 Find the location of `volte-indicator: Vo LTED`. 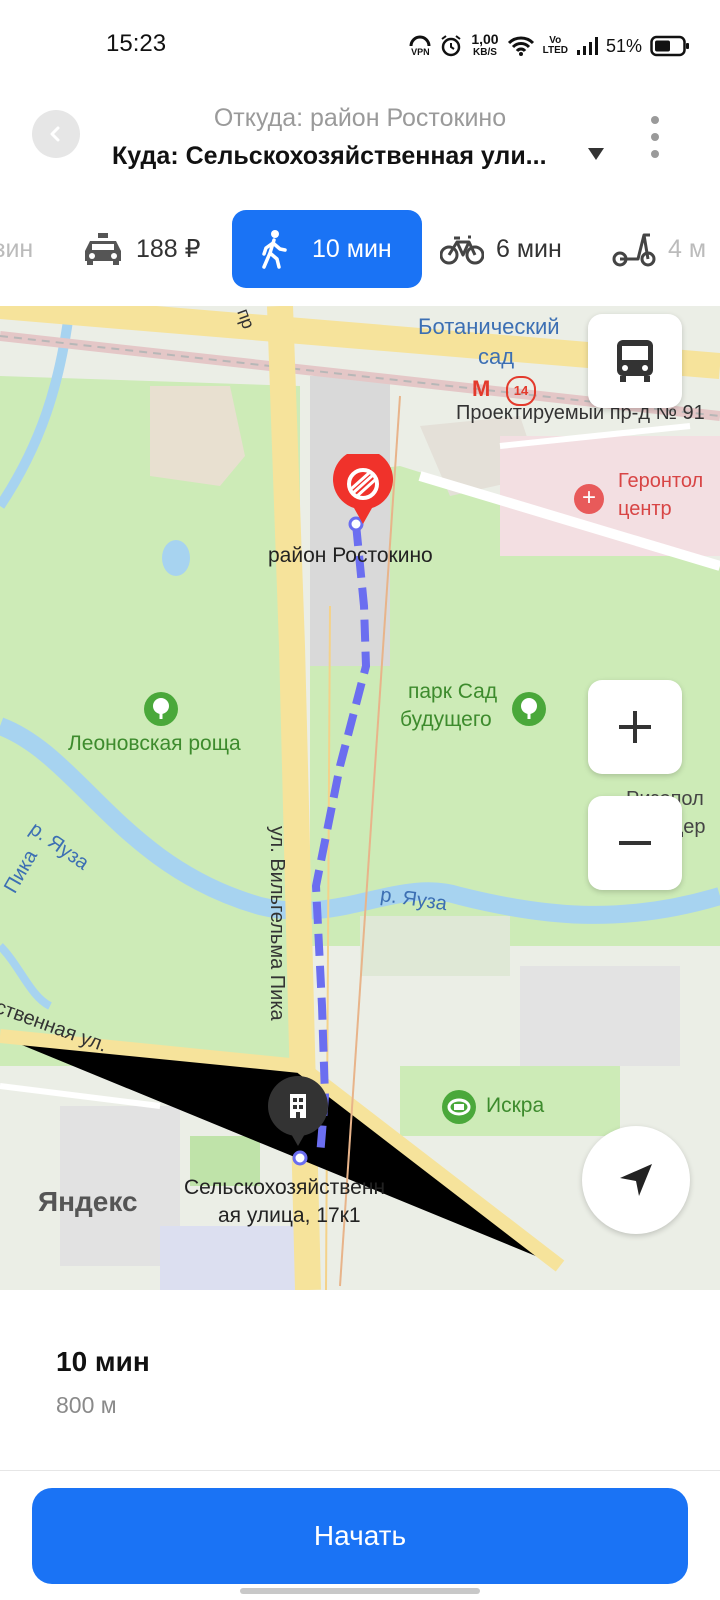

volte-indicator: Vo LTED is located at coordinates (555, 46).